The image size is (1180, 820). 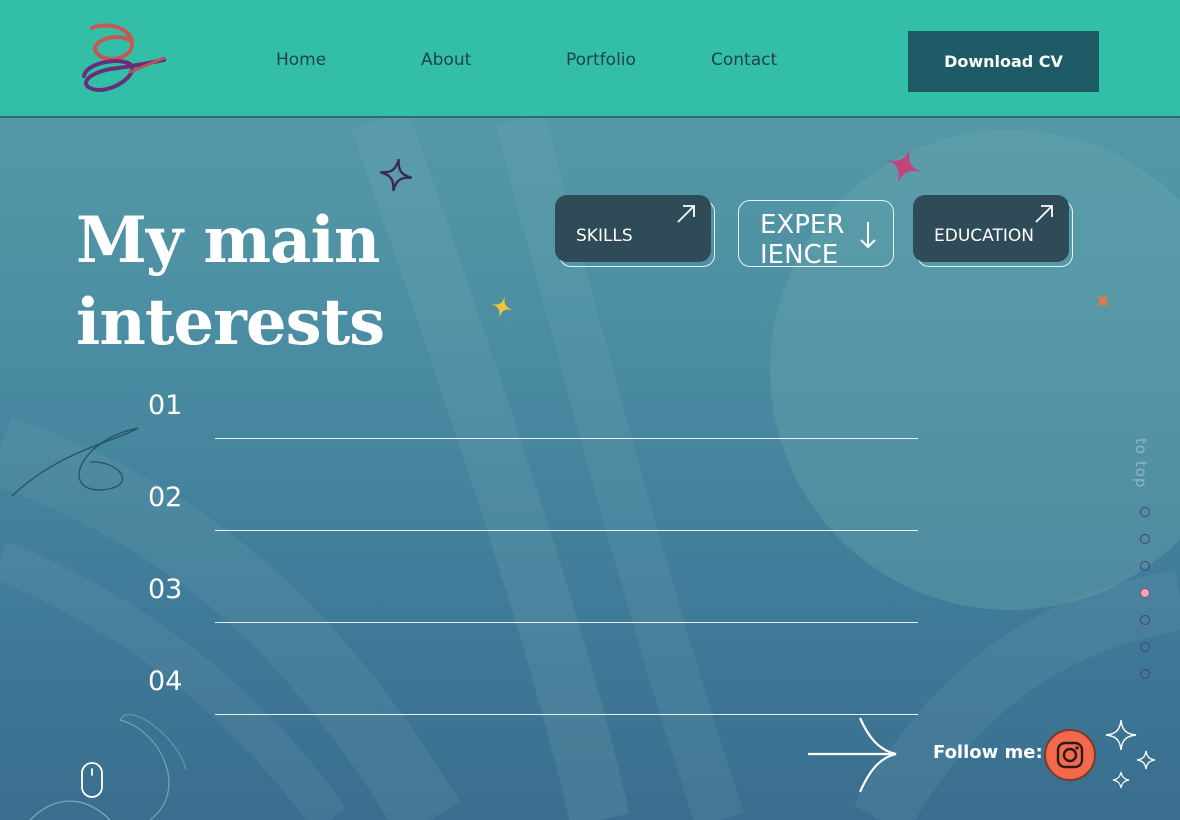 I want to click on nav-about: About, so click(x=446, y=60).